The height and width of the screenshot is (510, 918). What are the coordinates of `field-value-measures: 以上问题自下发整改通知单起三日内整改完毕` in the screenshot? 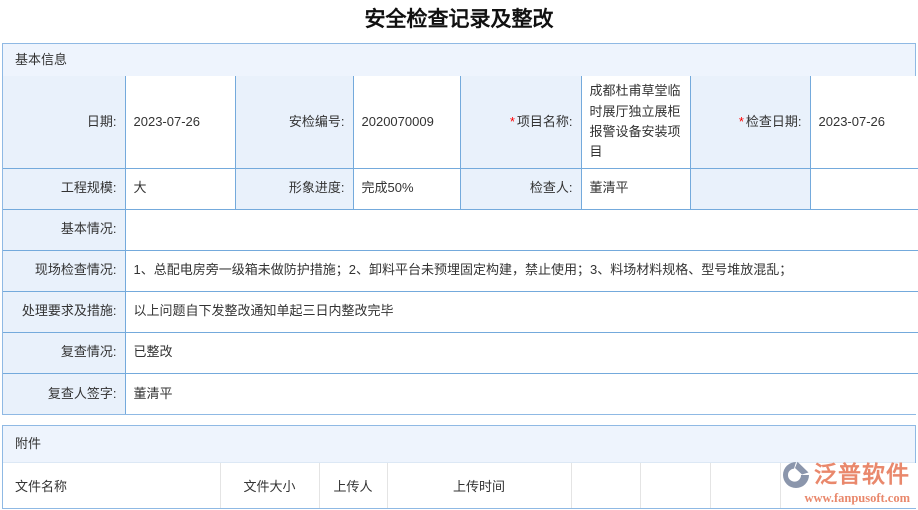 It's located at (521, 311).